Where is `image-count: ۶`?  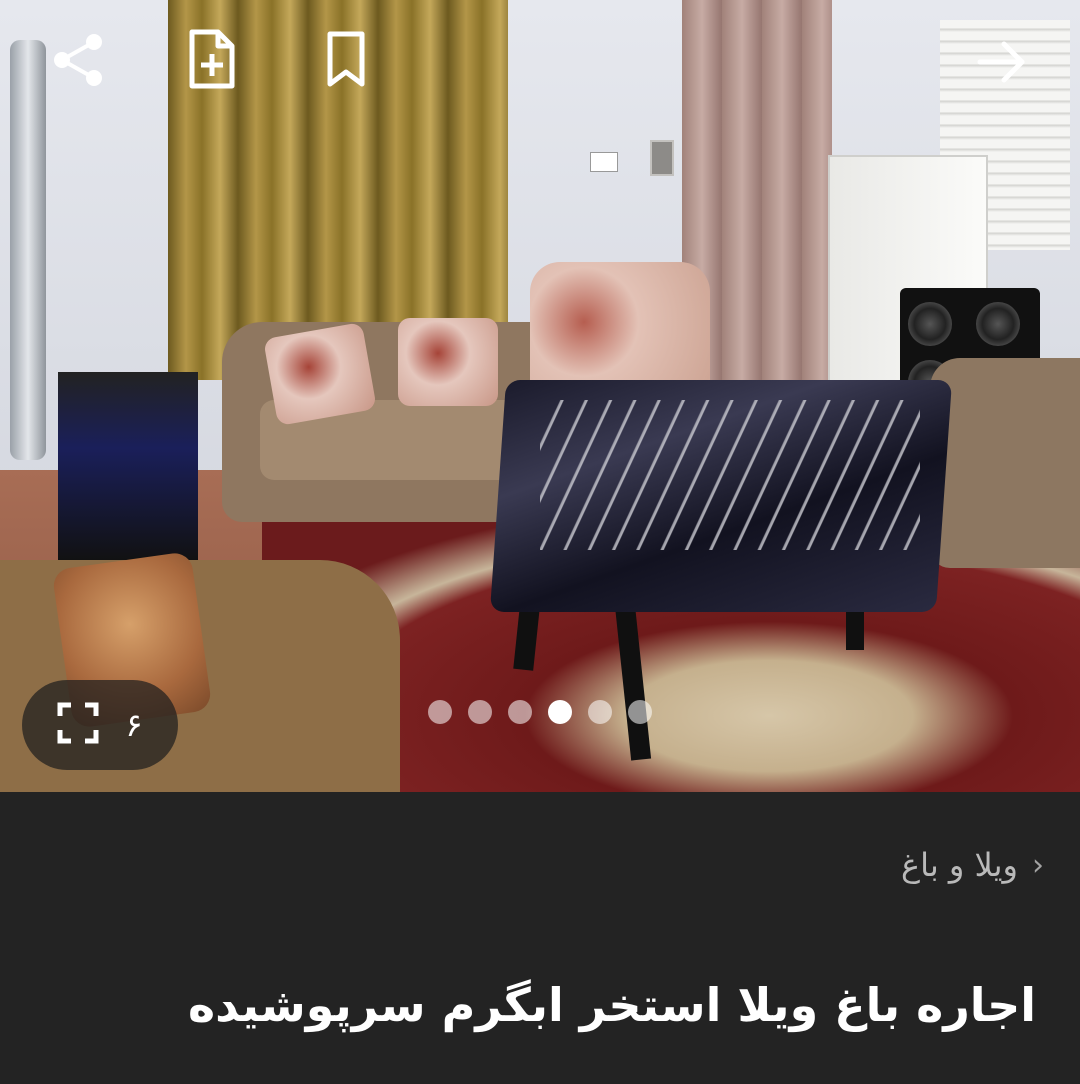 image-count: ۶ is located at coordinates (134, 725).